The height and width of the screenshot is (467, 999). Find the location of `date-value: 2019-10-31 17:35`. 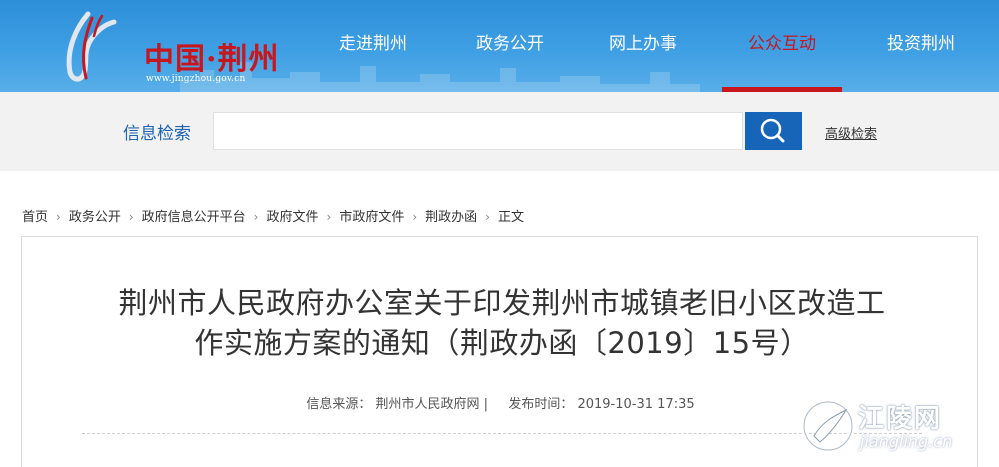

date-value: 2019-10-31 17:35 is located at coordinates (636, 404).